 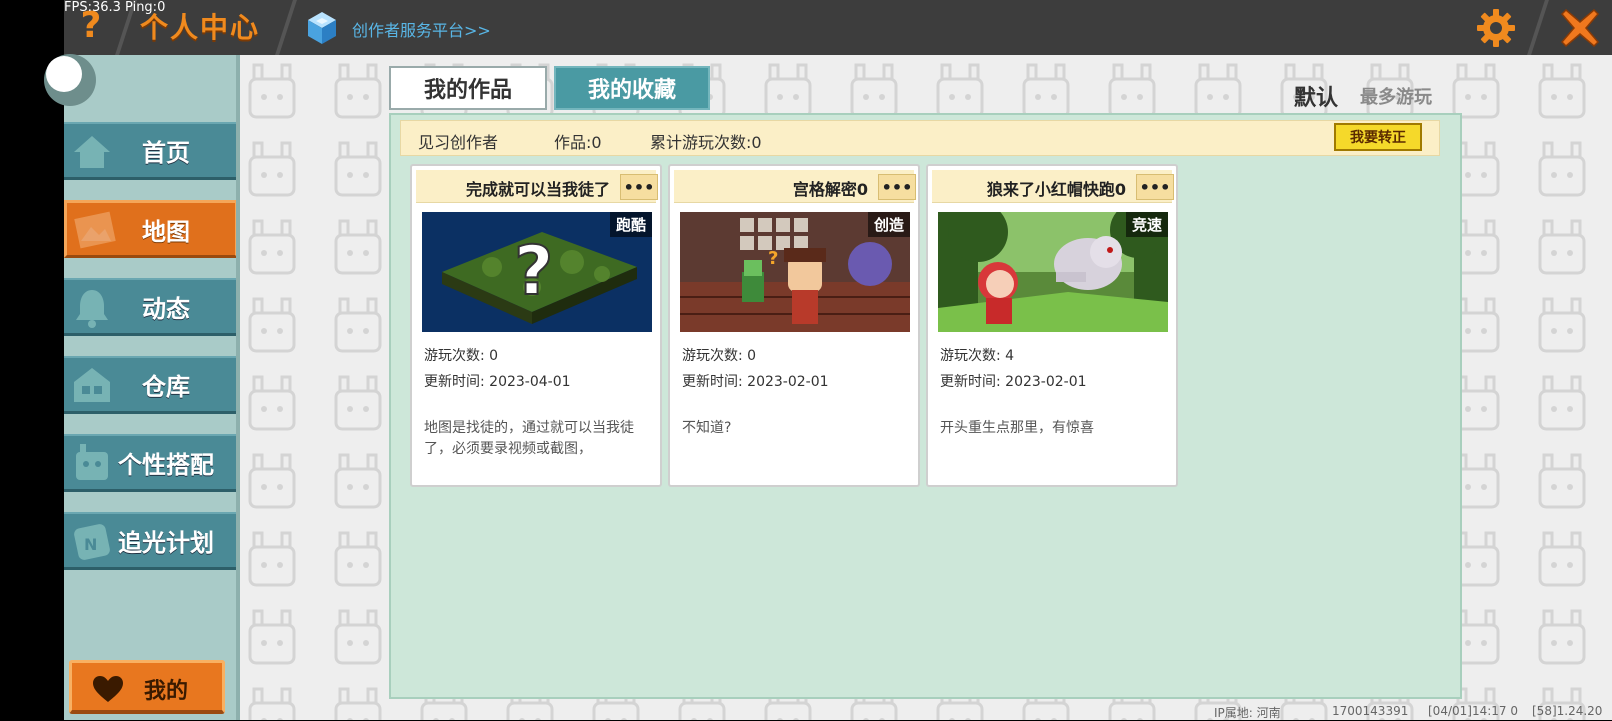 What do you see at coordinates (70, 80) in the screenshot?
I see `floating-toggle` at bounding box center [70, 80].